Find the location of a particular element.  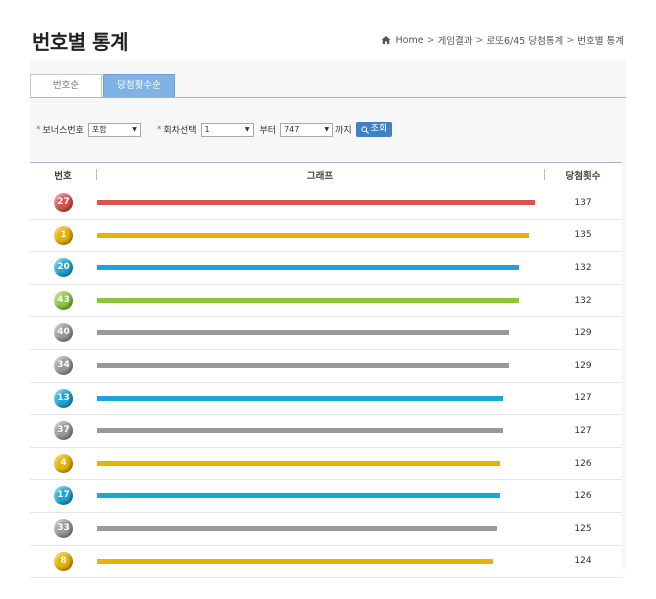

header-number: 번호 is located at coordinates (63, 176).